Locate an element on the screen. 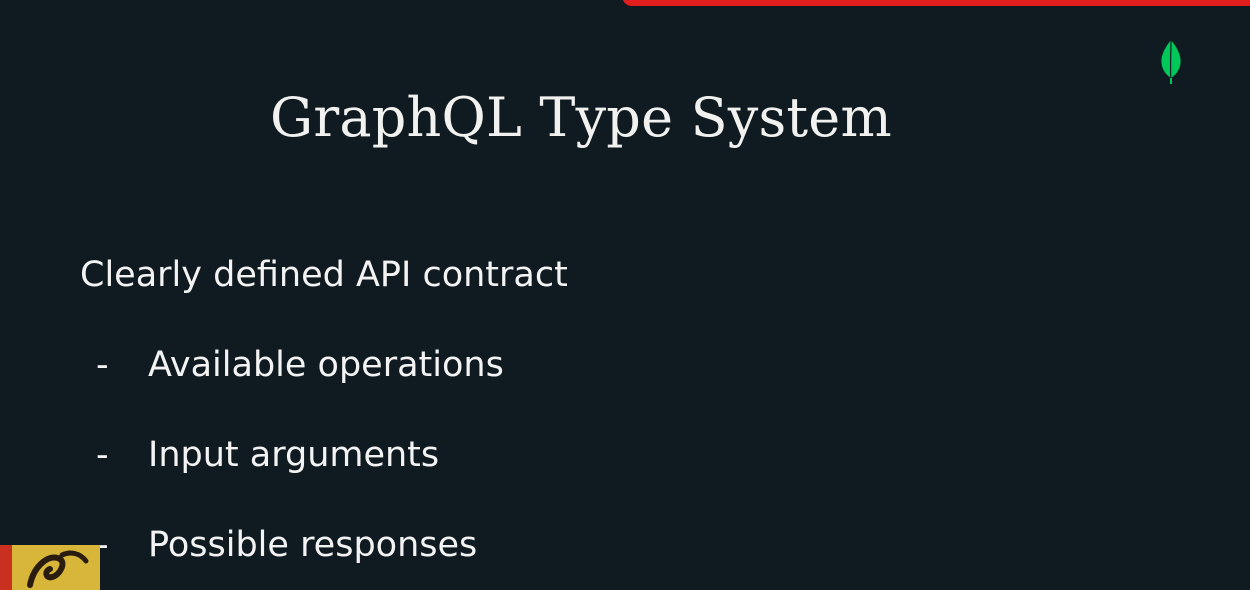  bullet-text: Available operations is located at coordinates (326, 365).